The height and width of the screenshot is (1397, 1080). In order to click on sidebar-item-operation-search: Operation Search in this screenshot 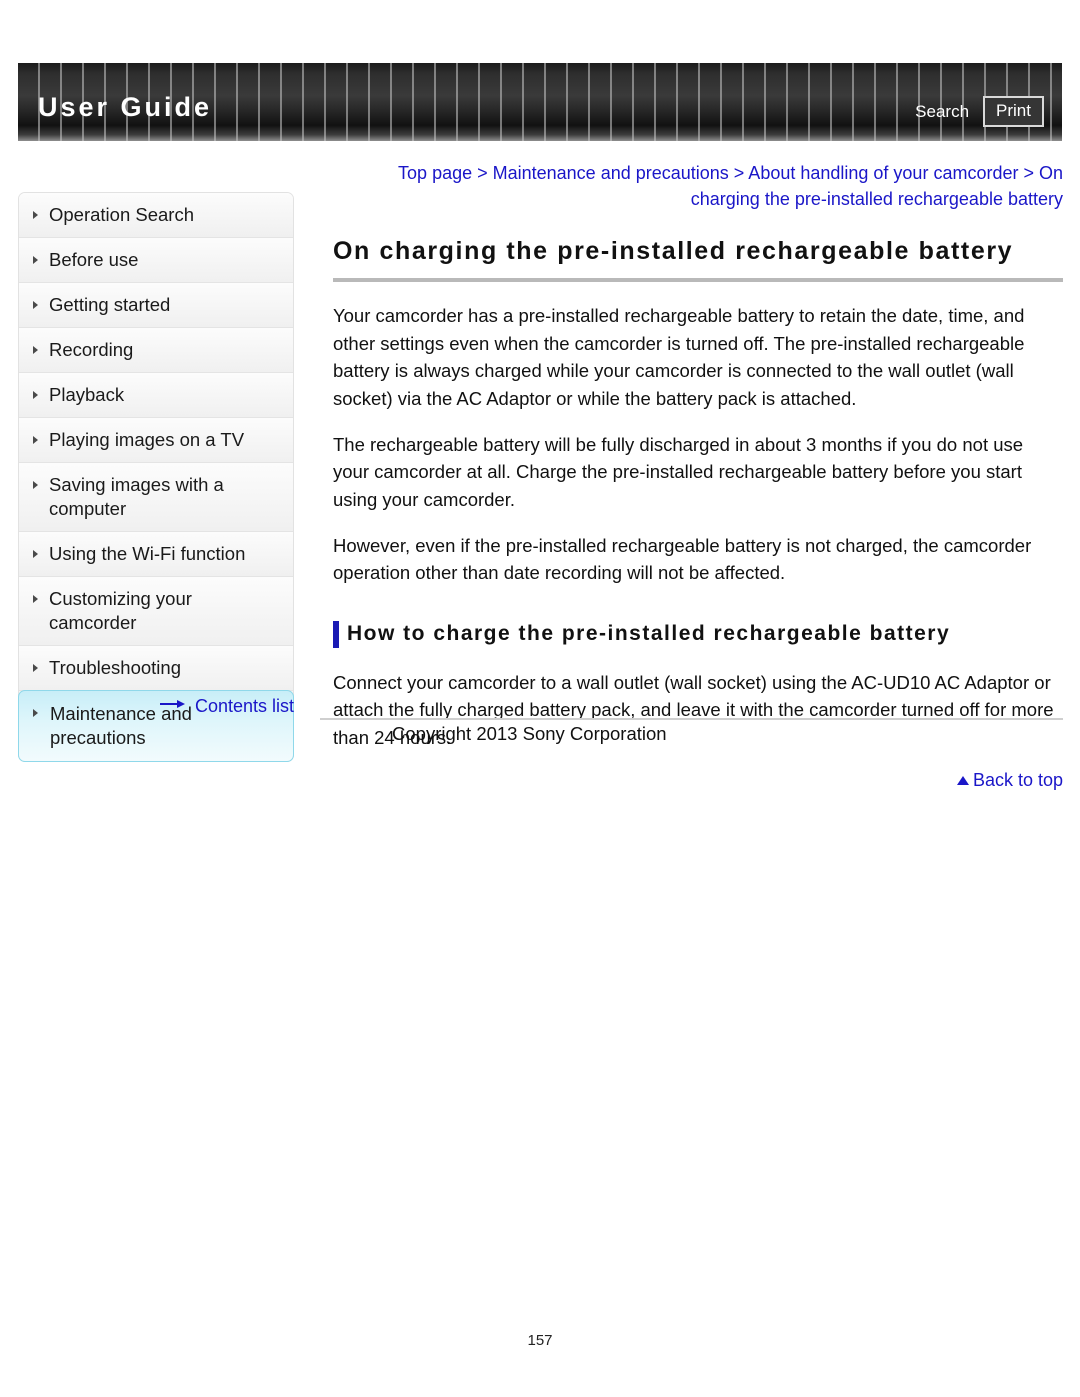, I will do `click(156, 215)`.